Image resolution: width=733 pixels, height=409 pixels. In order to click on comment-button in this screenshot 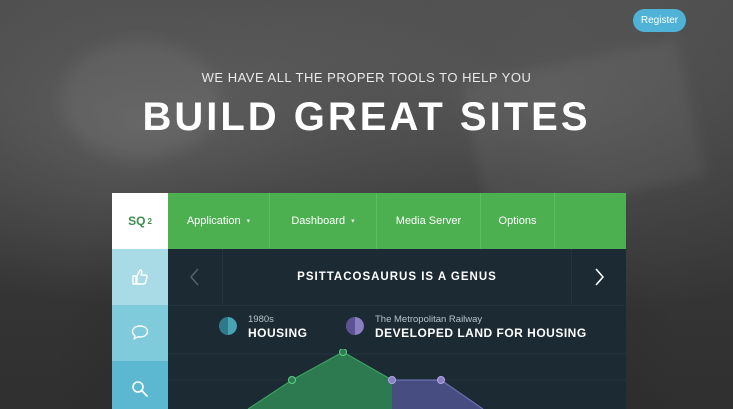, I will do `click(140, 333)`.